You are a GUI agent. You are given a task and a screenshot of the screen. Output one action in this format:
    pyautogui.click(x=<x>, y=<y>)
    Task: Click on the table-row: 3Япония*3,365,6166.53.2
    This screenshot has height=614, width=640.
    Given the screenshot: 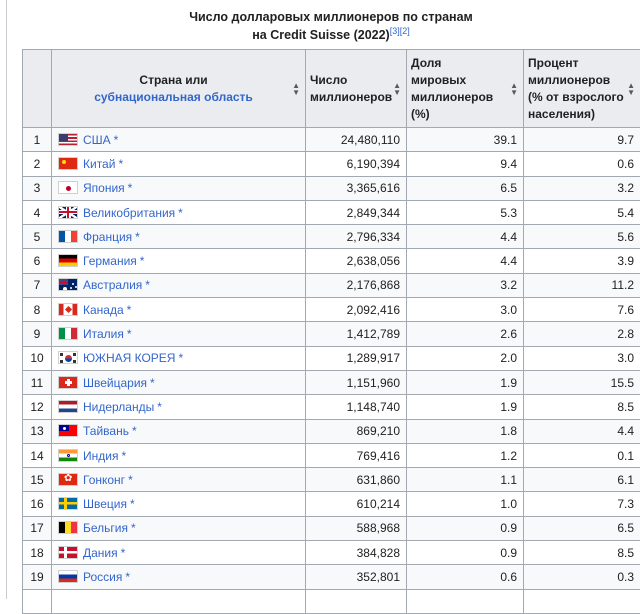 What is the action you would take?
    pyautogui.click(x=331, y=188)
    